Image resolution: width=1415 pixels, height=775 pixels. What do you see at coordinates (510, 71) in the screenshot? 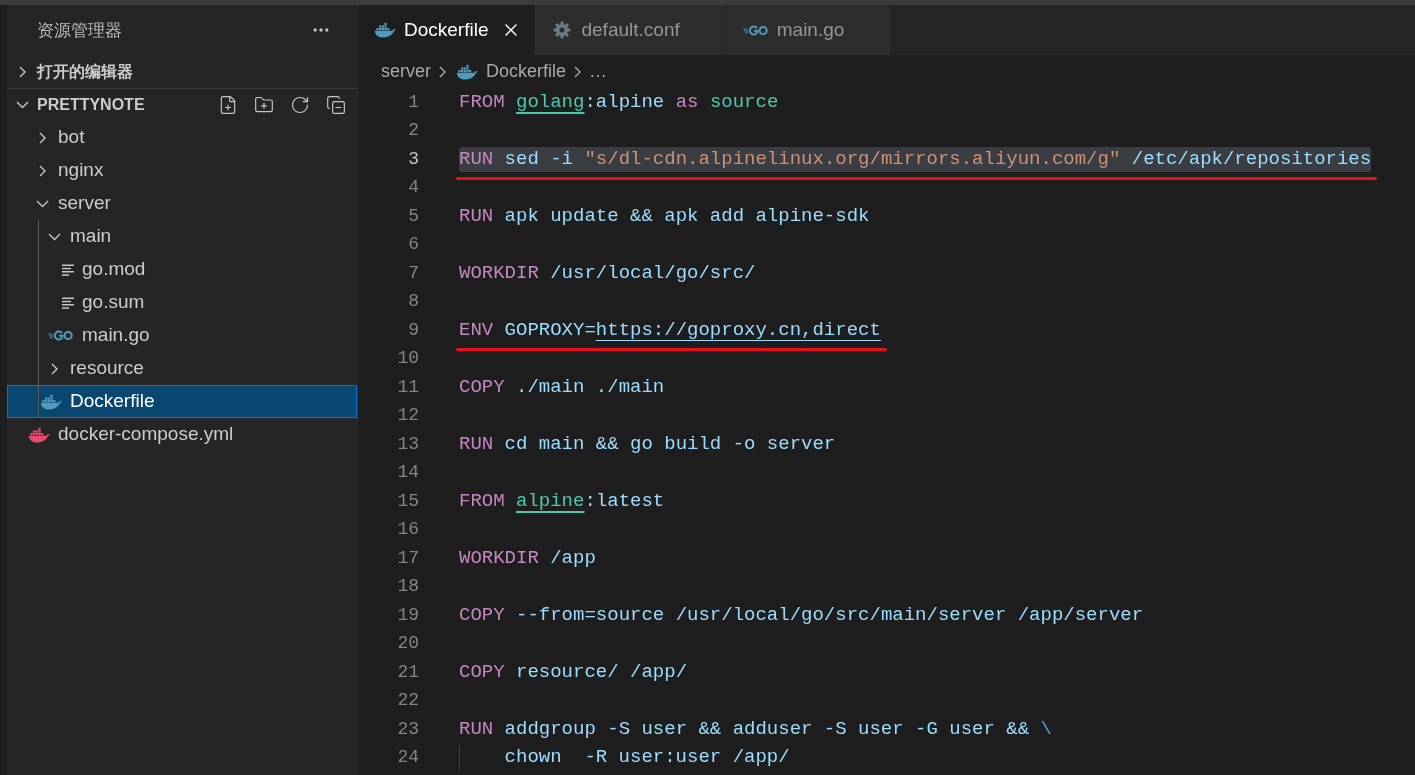
I see `breadcrumb-item: Dockerfile` at bounding box center [510, 71].